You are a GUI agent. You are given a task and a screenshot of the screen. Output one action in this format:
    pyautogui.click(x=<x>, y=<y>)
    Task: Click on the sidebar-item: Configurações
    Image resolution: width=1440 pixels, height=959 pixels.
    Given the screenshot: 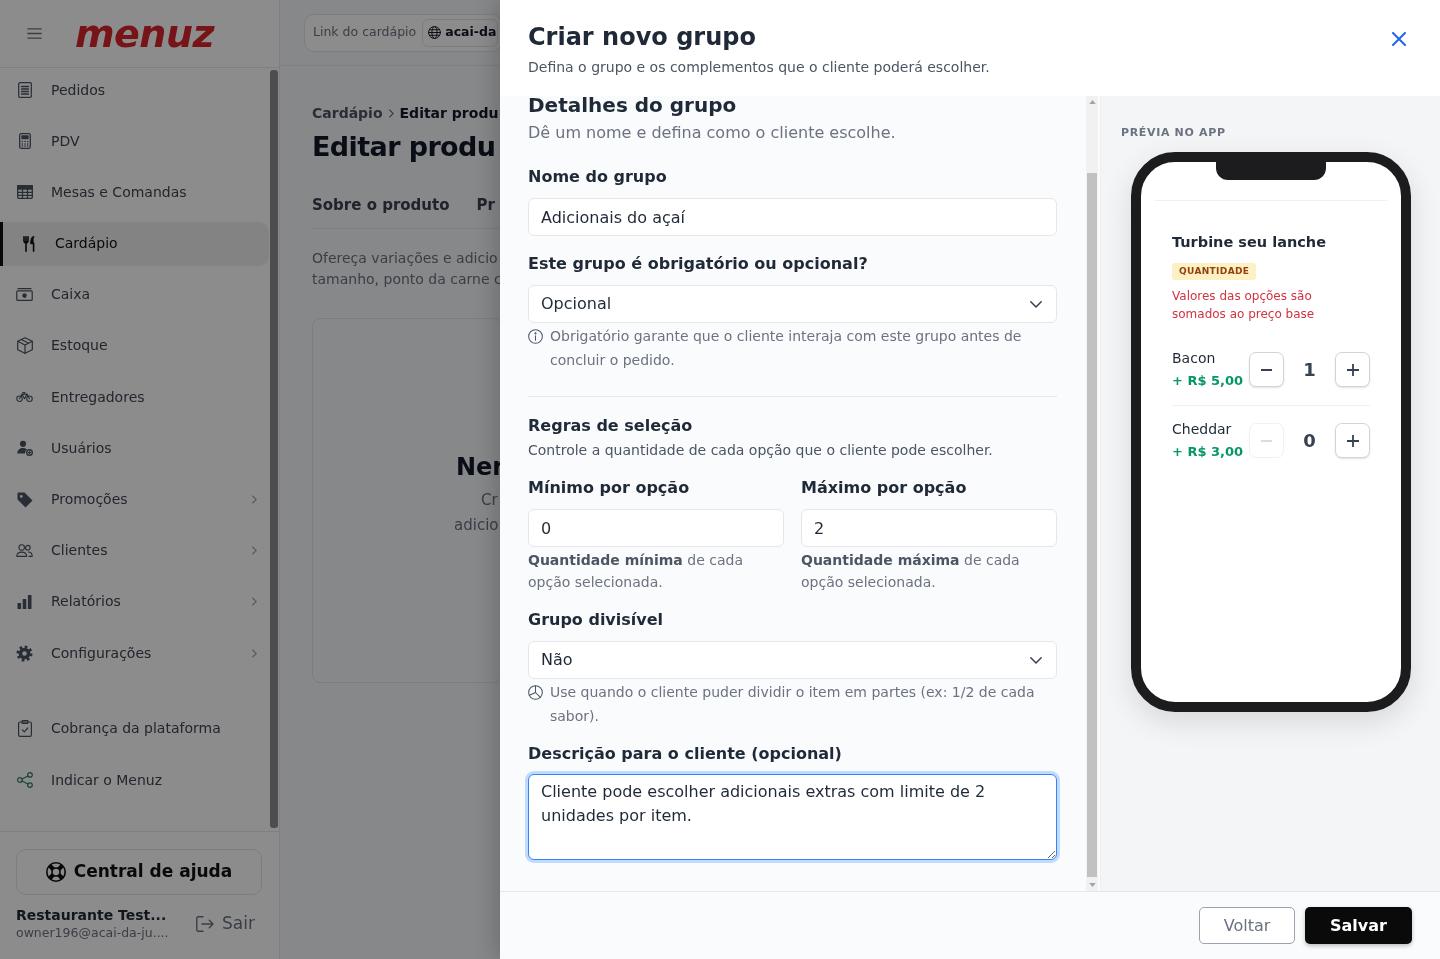 What is the action you would take?
    pyautogui.click(x=134, y=653)
    